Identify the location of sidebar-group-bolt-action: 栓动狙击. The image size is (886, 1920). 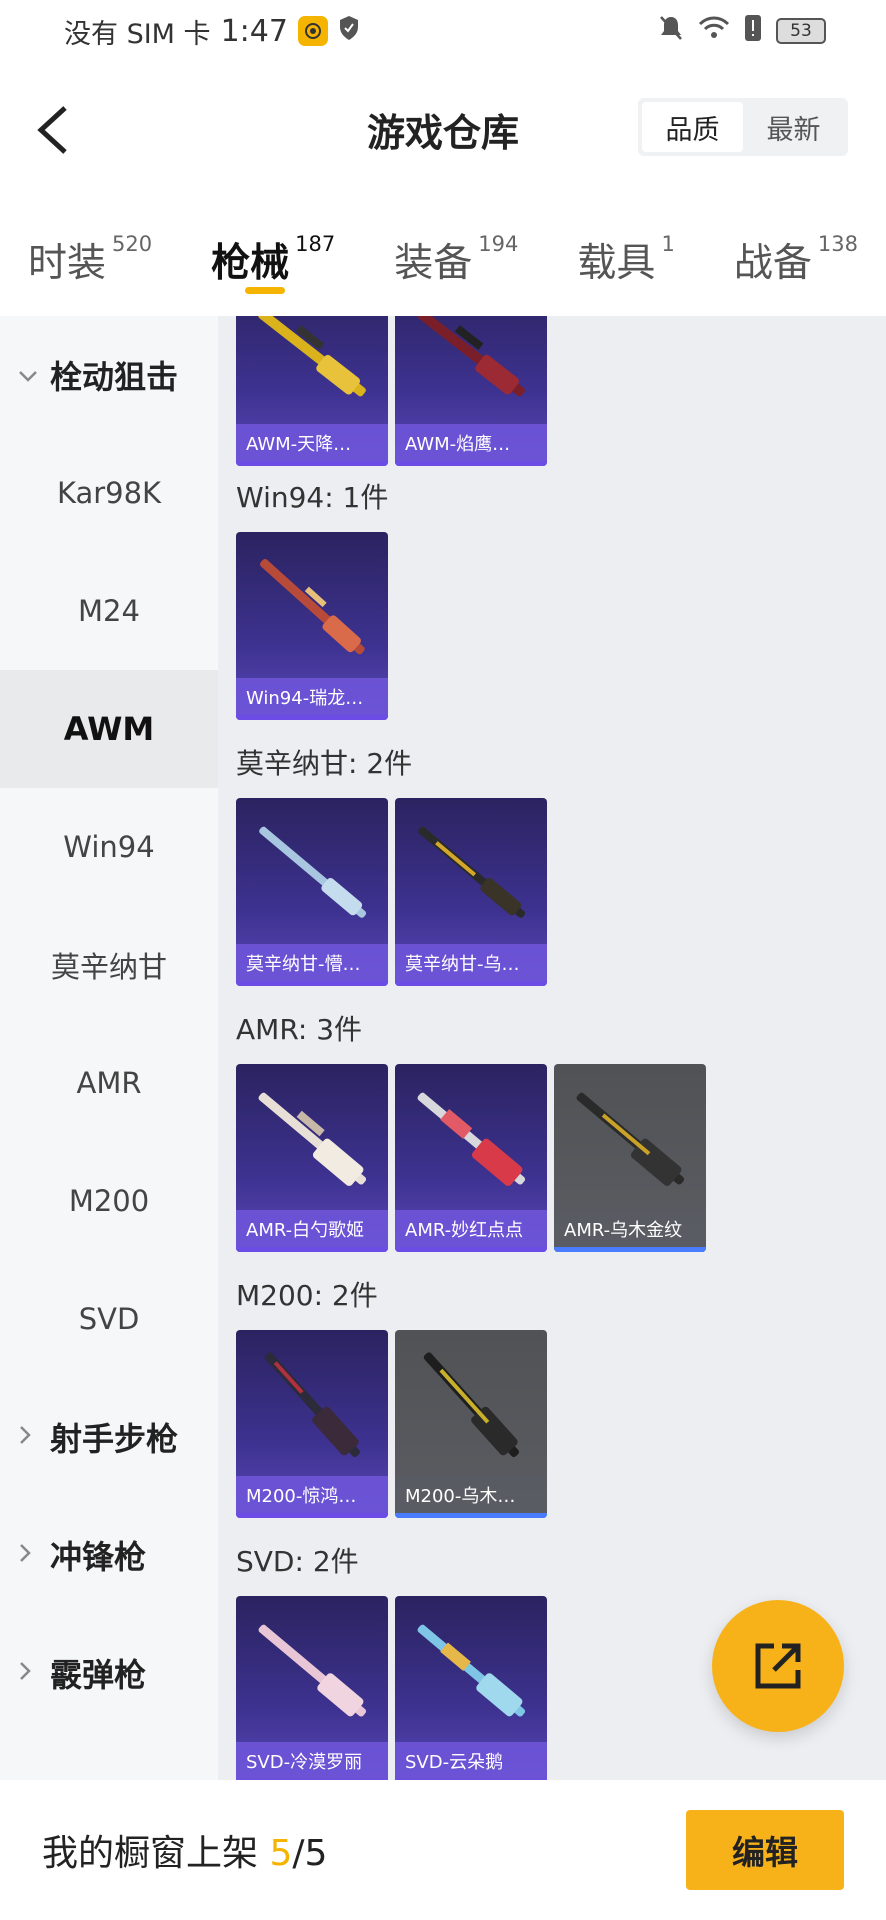
(109, 375).